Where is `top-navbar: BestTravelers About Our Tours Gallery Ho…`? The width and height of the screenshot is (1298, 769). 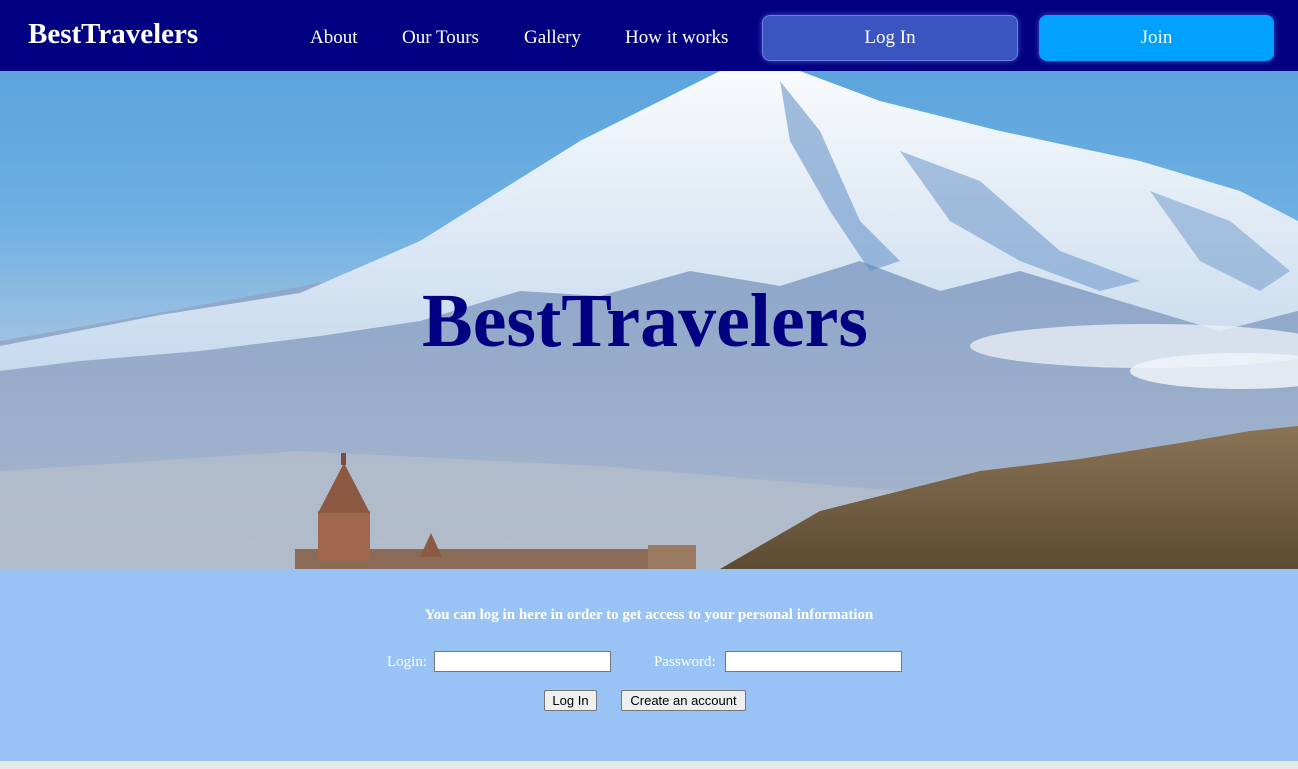 top-navbar: BestTravelers About Our Tours Gallery Ho… is located at coordinates (649, 35).